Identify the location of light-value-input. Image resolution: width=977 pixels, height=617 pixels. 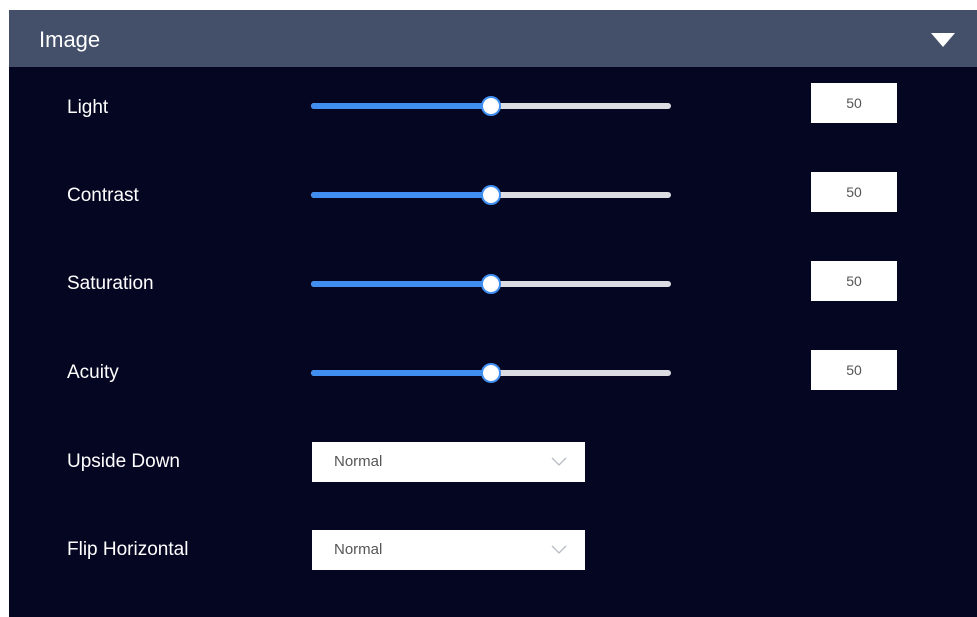
(854, 103).